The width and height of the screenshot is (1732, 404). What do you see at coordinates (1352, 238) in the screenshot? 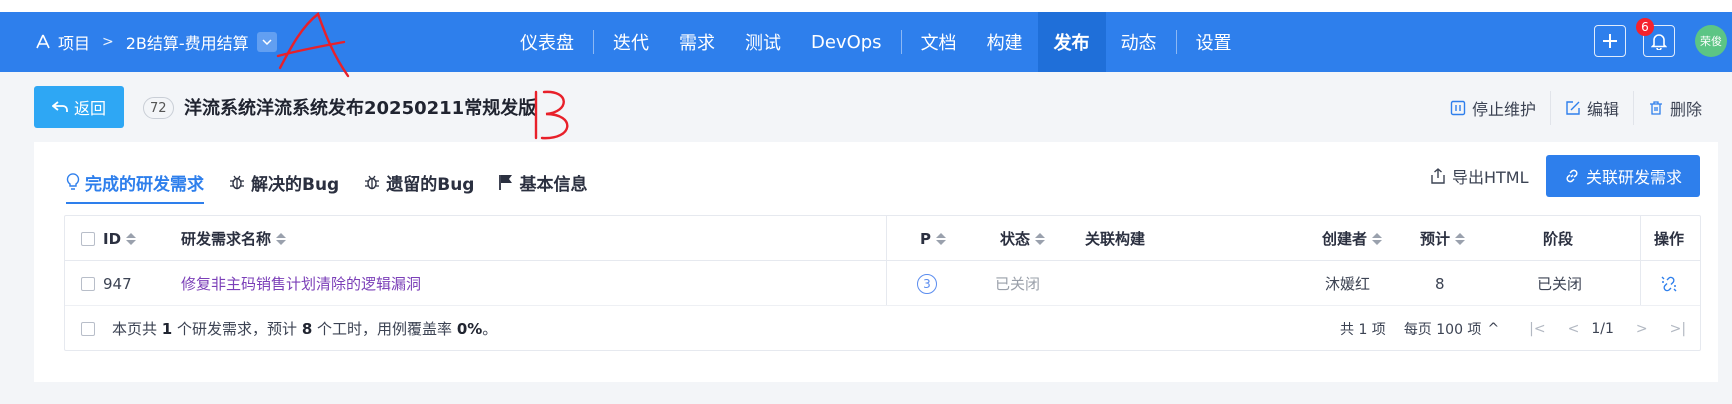
I see `column-creator: 创建者` at bounding box center [1352, 238].